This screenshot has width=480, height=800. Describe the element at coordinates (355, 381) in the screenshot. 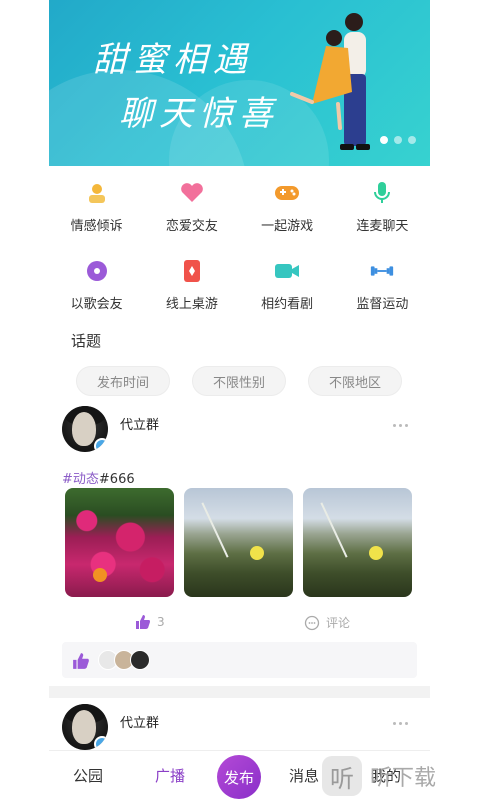

I see `filter-region: 不限地区` at that location.